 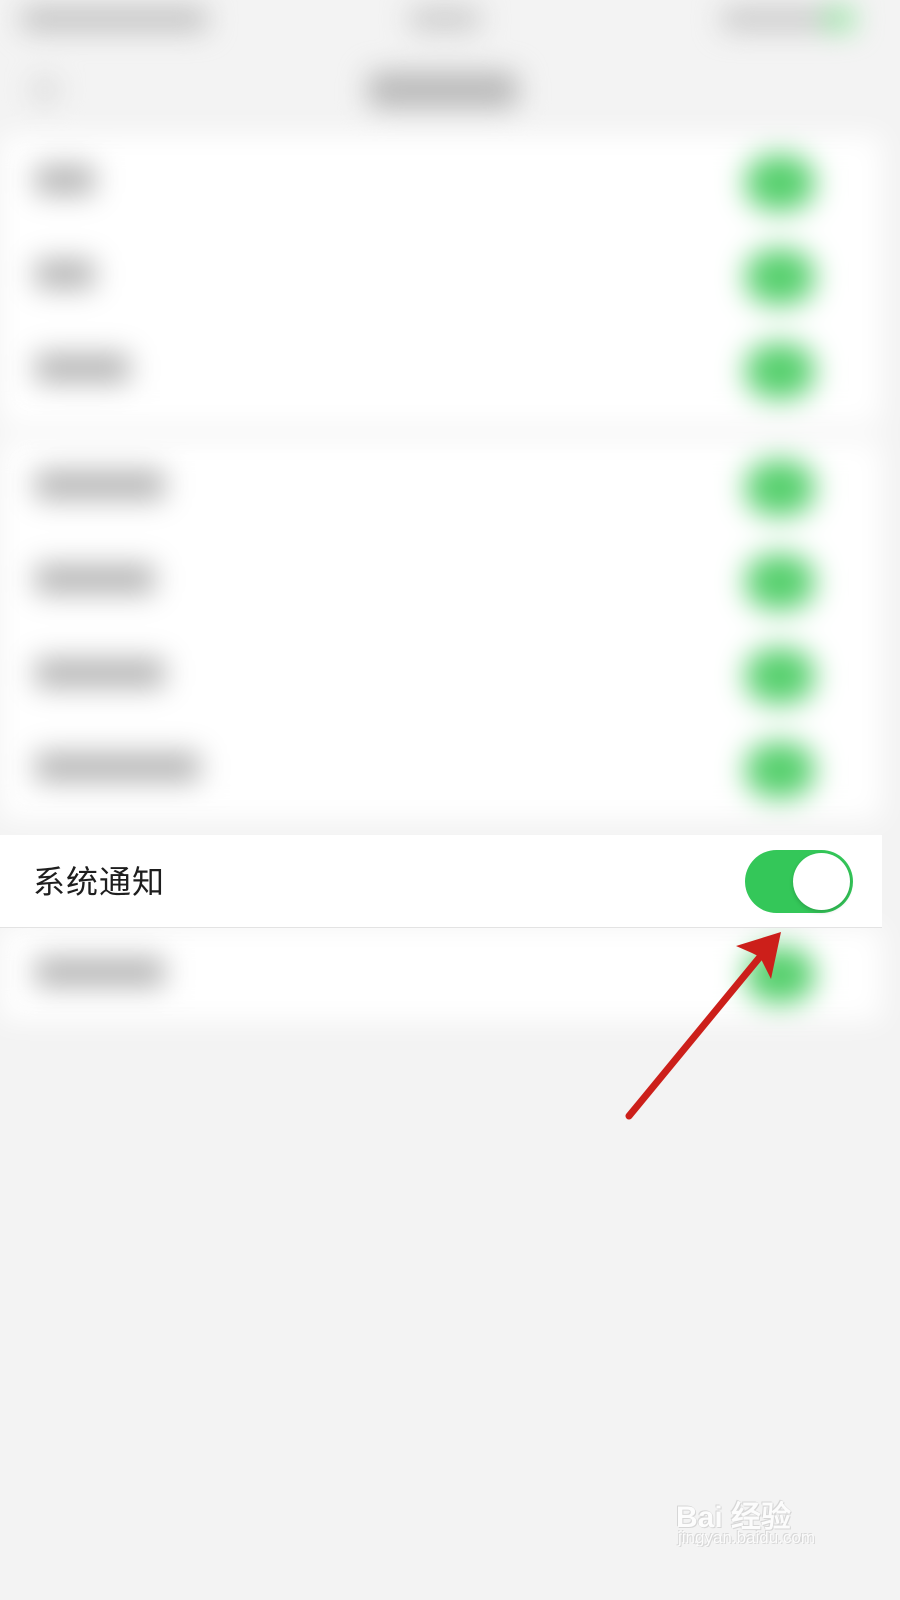 What do you see at coordinates (821, 881) in the screenshot?
I see `toggle-knob` at bounding box center [821, 881].